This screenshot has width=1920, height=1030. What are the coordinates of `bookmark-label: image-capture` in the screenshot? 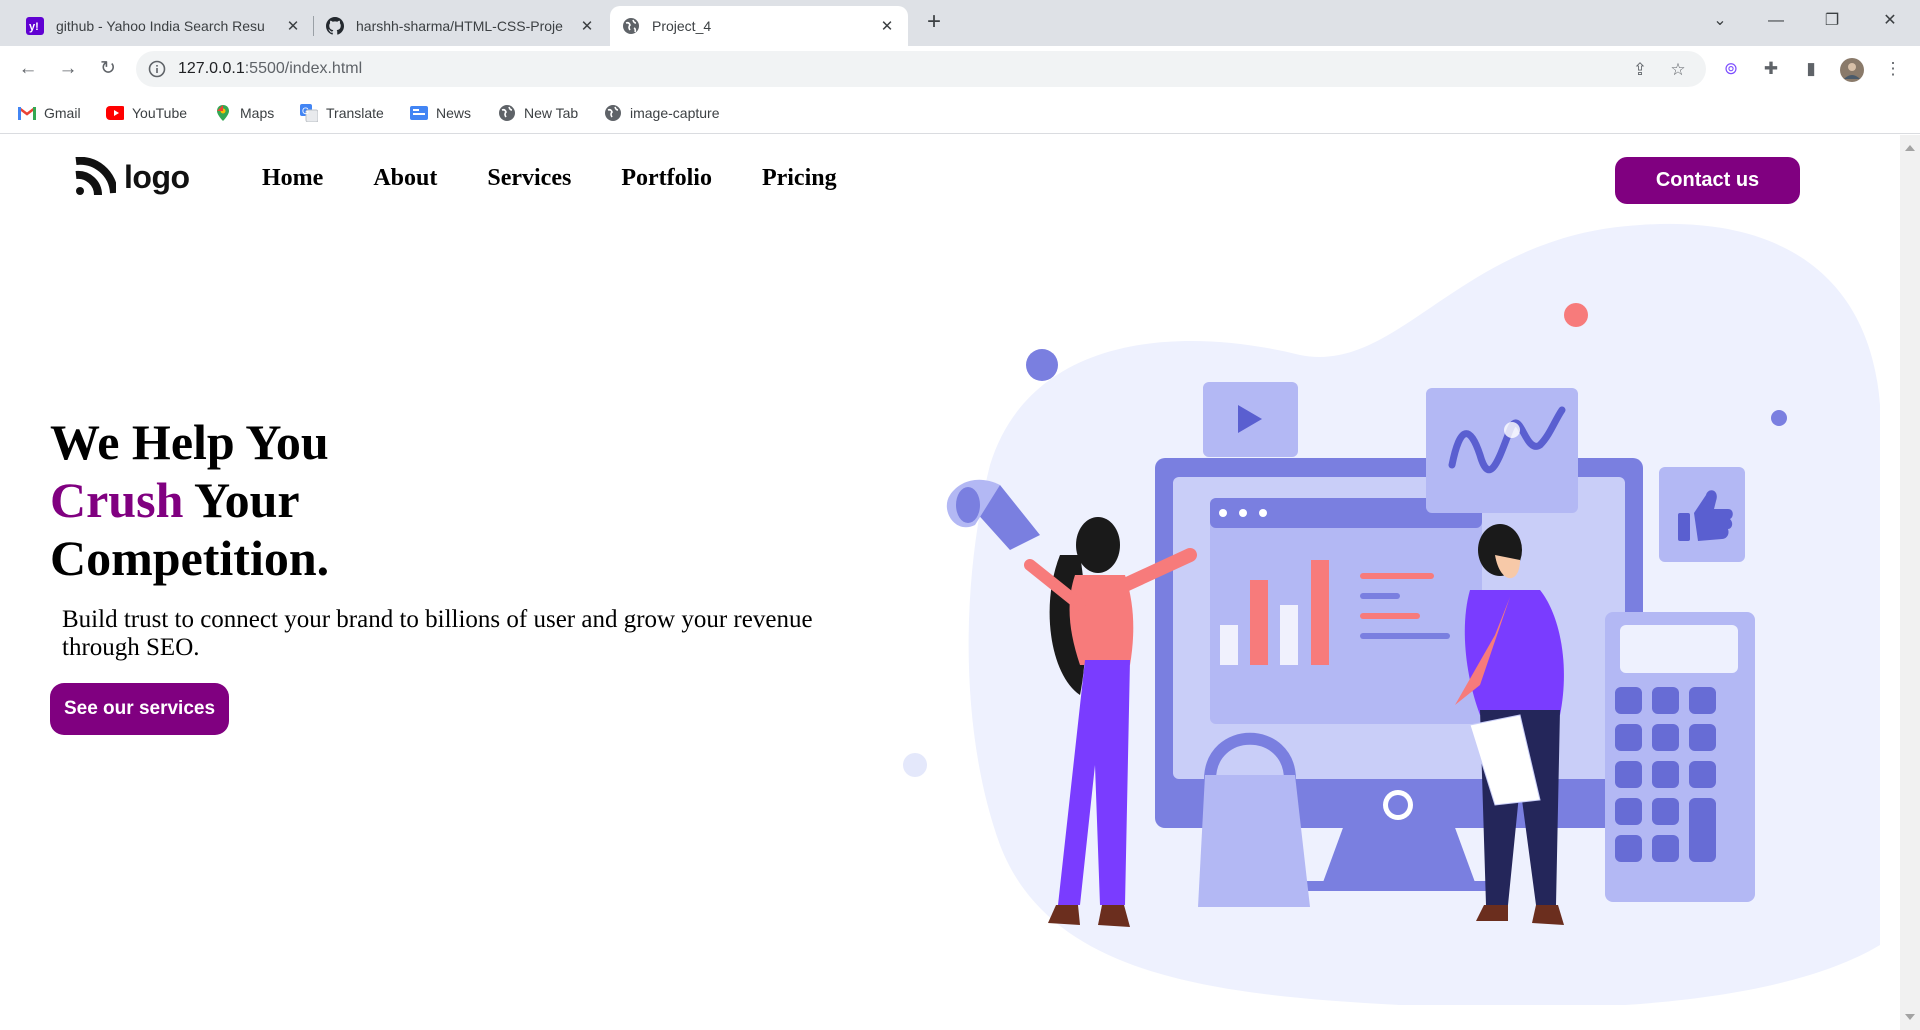 It's located at (675, 113).